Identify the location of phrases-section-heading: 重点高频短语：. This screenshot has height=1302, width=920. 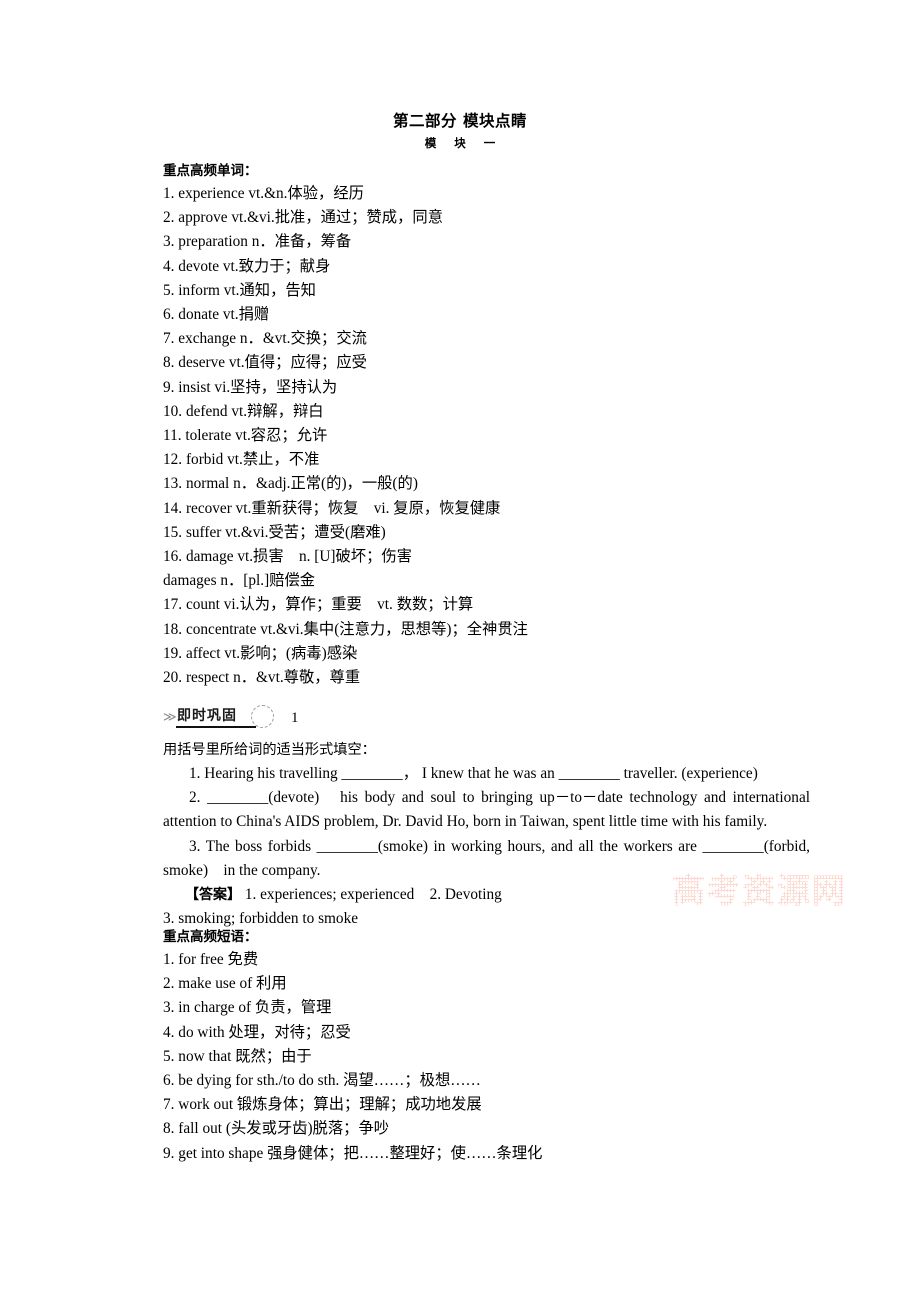
(210, 937).